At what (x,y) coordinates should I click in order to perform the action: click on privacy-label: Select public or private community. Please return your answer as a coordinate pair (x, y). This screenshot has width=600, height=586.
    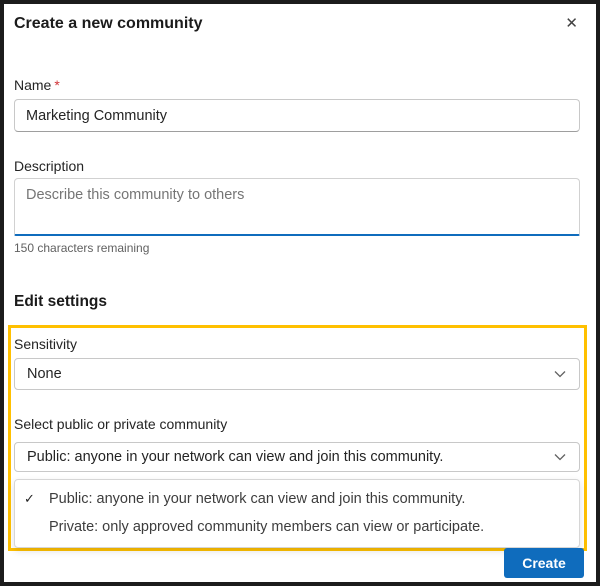
    Looking at the image, I should click on (121, 424).